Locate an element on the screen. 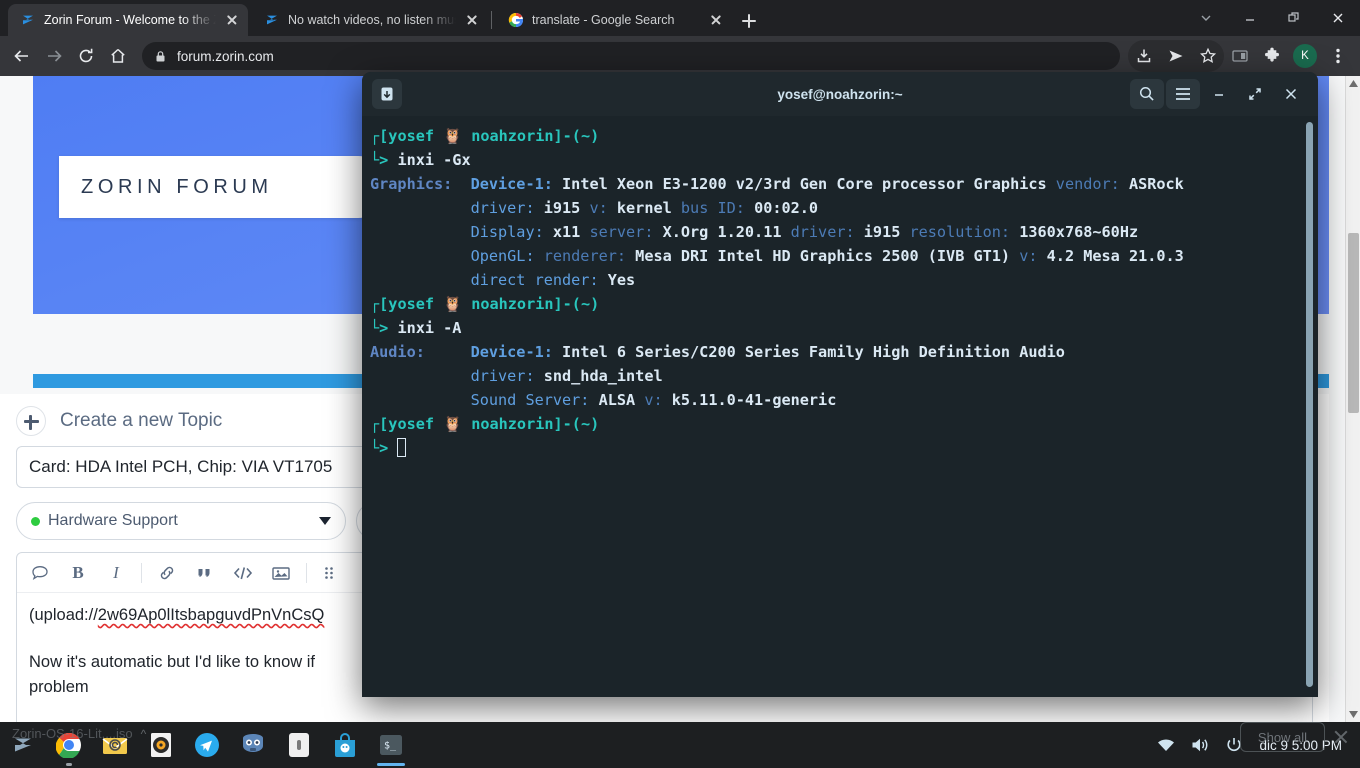 Image resolution: width=1360 pixels, height=768 pixels. telegram-icon is located at coordinates (207, 745).